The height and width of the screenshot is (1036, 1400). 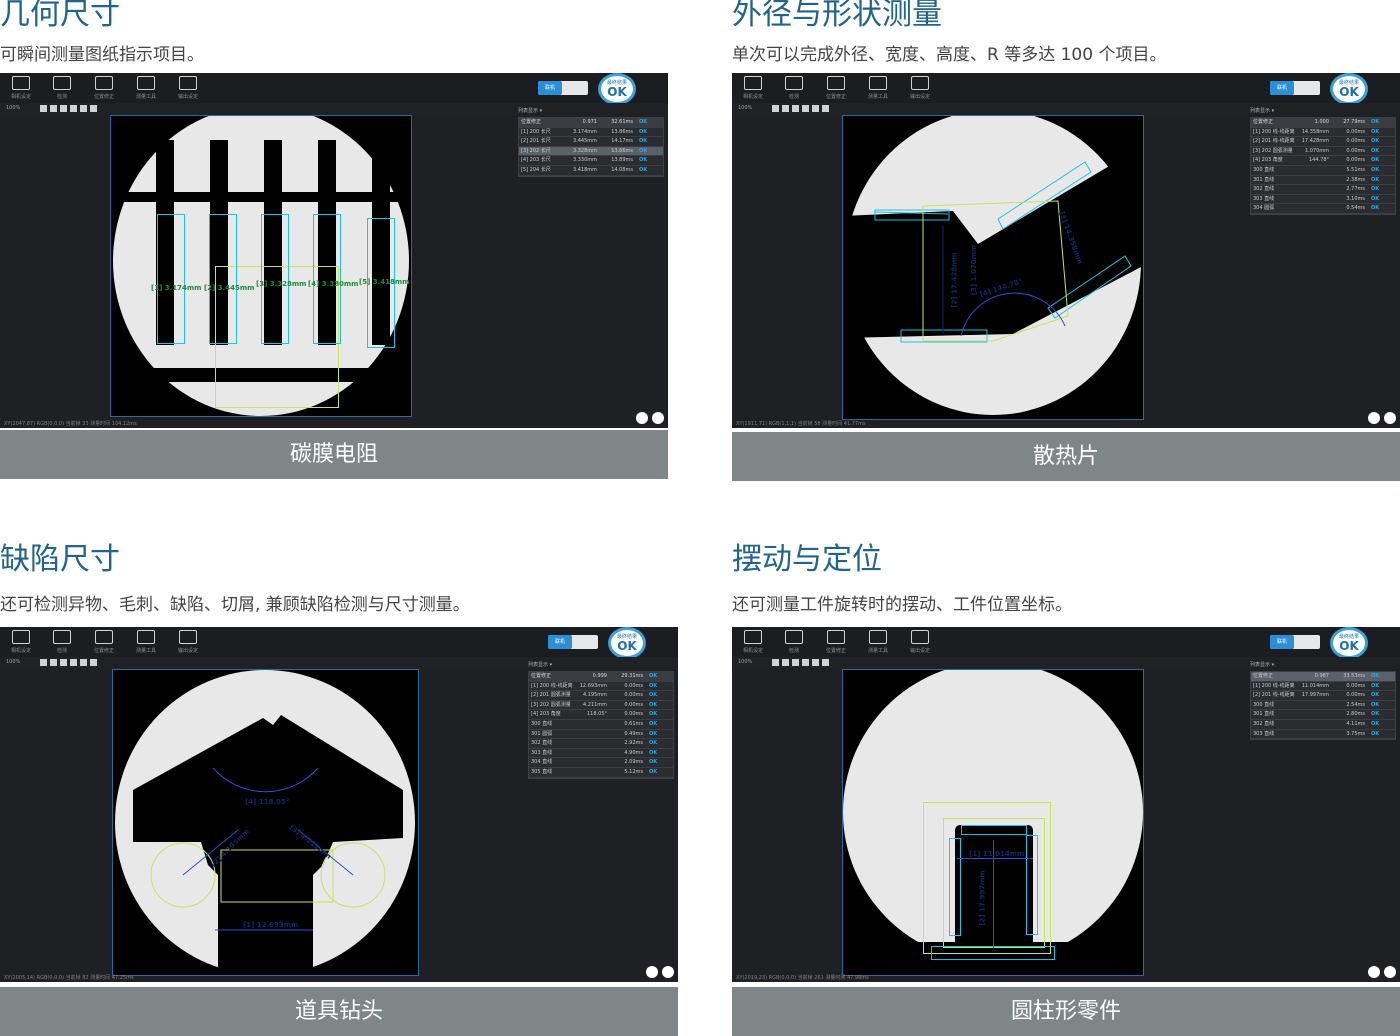 I want to click on table-row: 303 直线 4.90ms OK, so click(x=601, y=754).